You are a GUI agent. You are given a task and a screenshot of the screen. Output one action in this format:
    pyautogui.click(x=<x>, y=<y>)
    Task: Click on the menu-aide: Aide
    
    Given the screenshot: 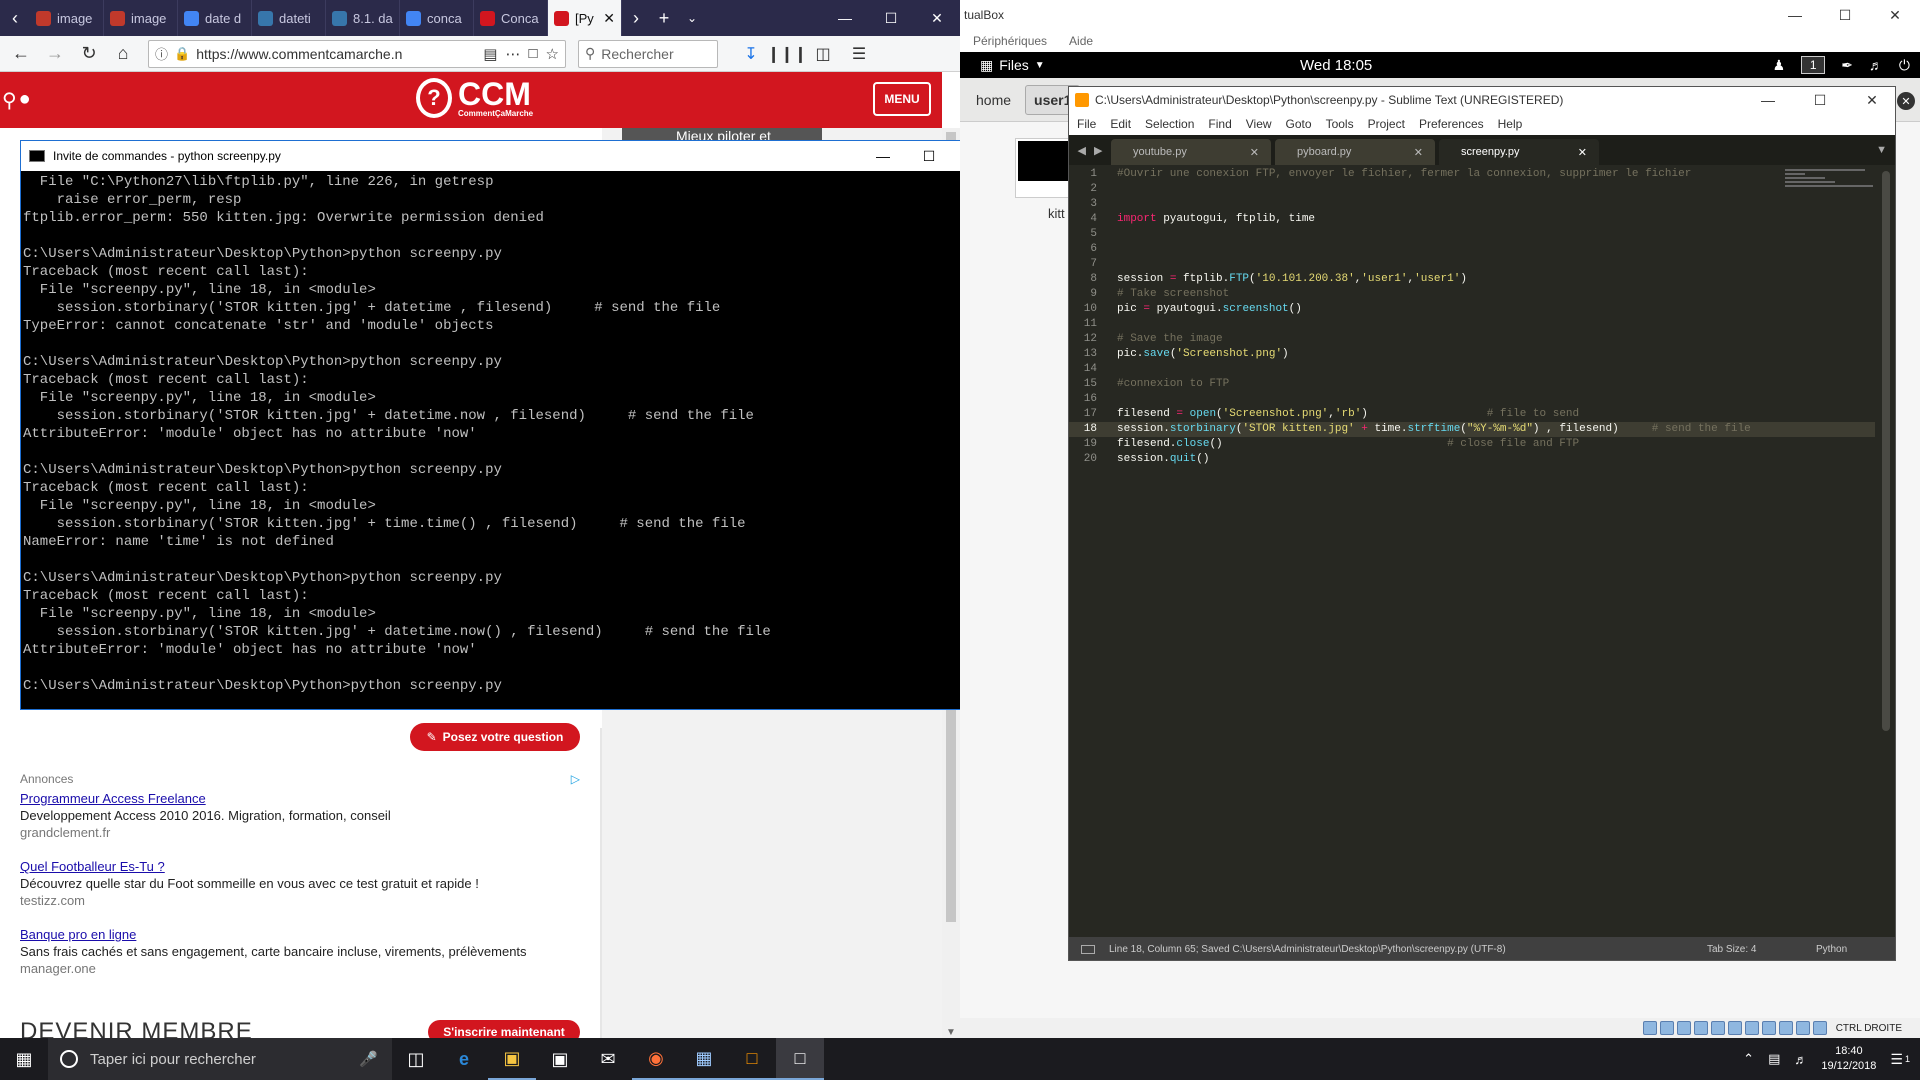 What is the action you would take?
    pyautogui.click(x=1081, y=41)
    